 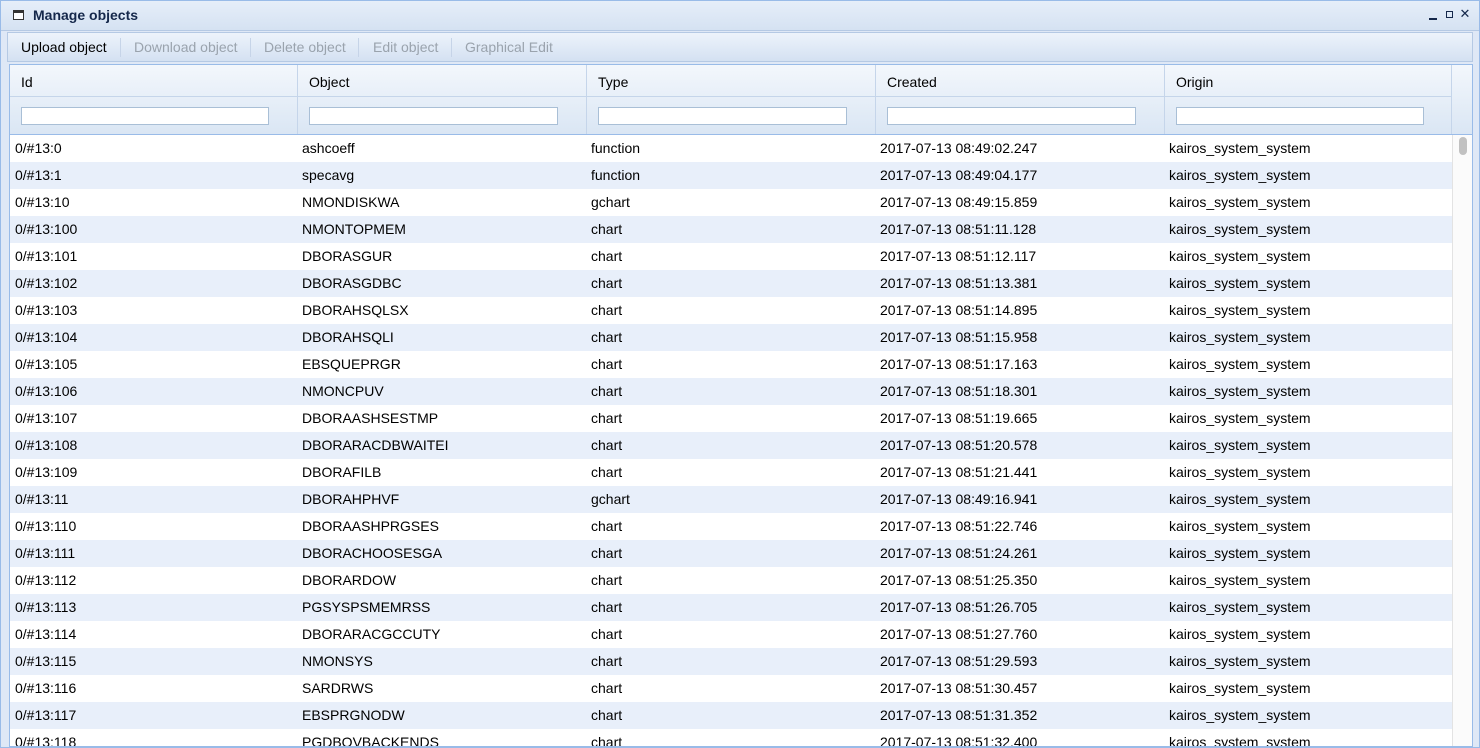 I want to click on window-titlebar: Manage objects ✕, so click(x=740, y=16).